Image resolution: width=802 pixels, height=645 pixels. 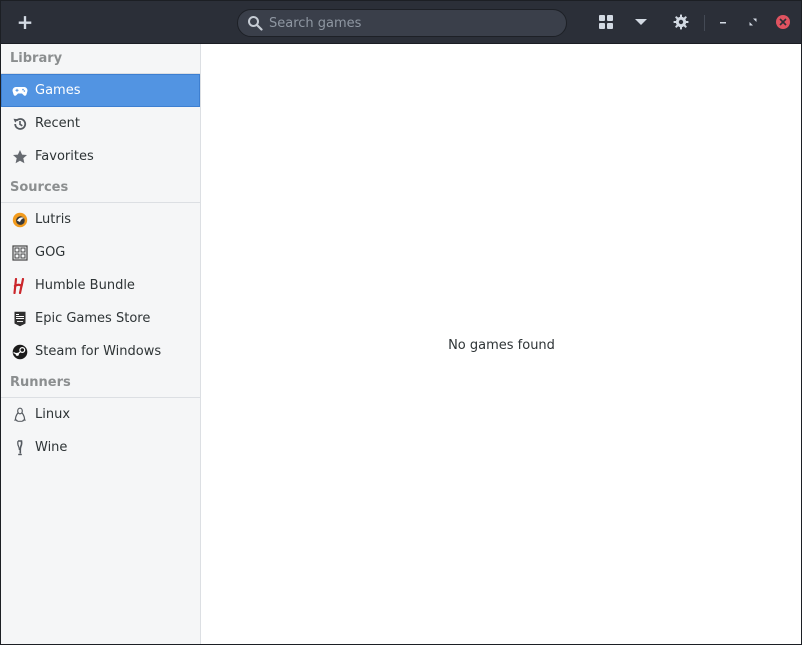 I want to click on sidebar-item-steam-for-windows: Steam for Windows, so click(x=100, y=351).